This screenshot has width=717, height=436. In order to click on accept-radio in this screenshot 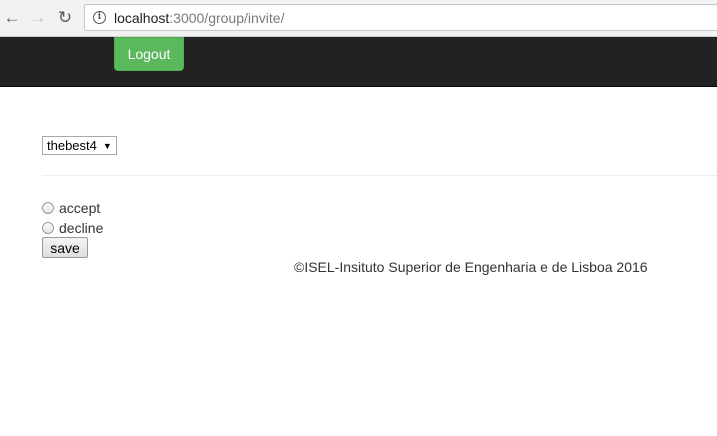, I will do `click(48, 208)`.